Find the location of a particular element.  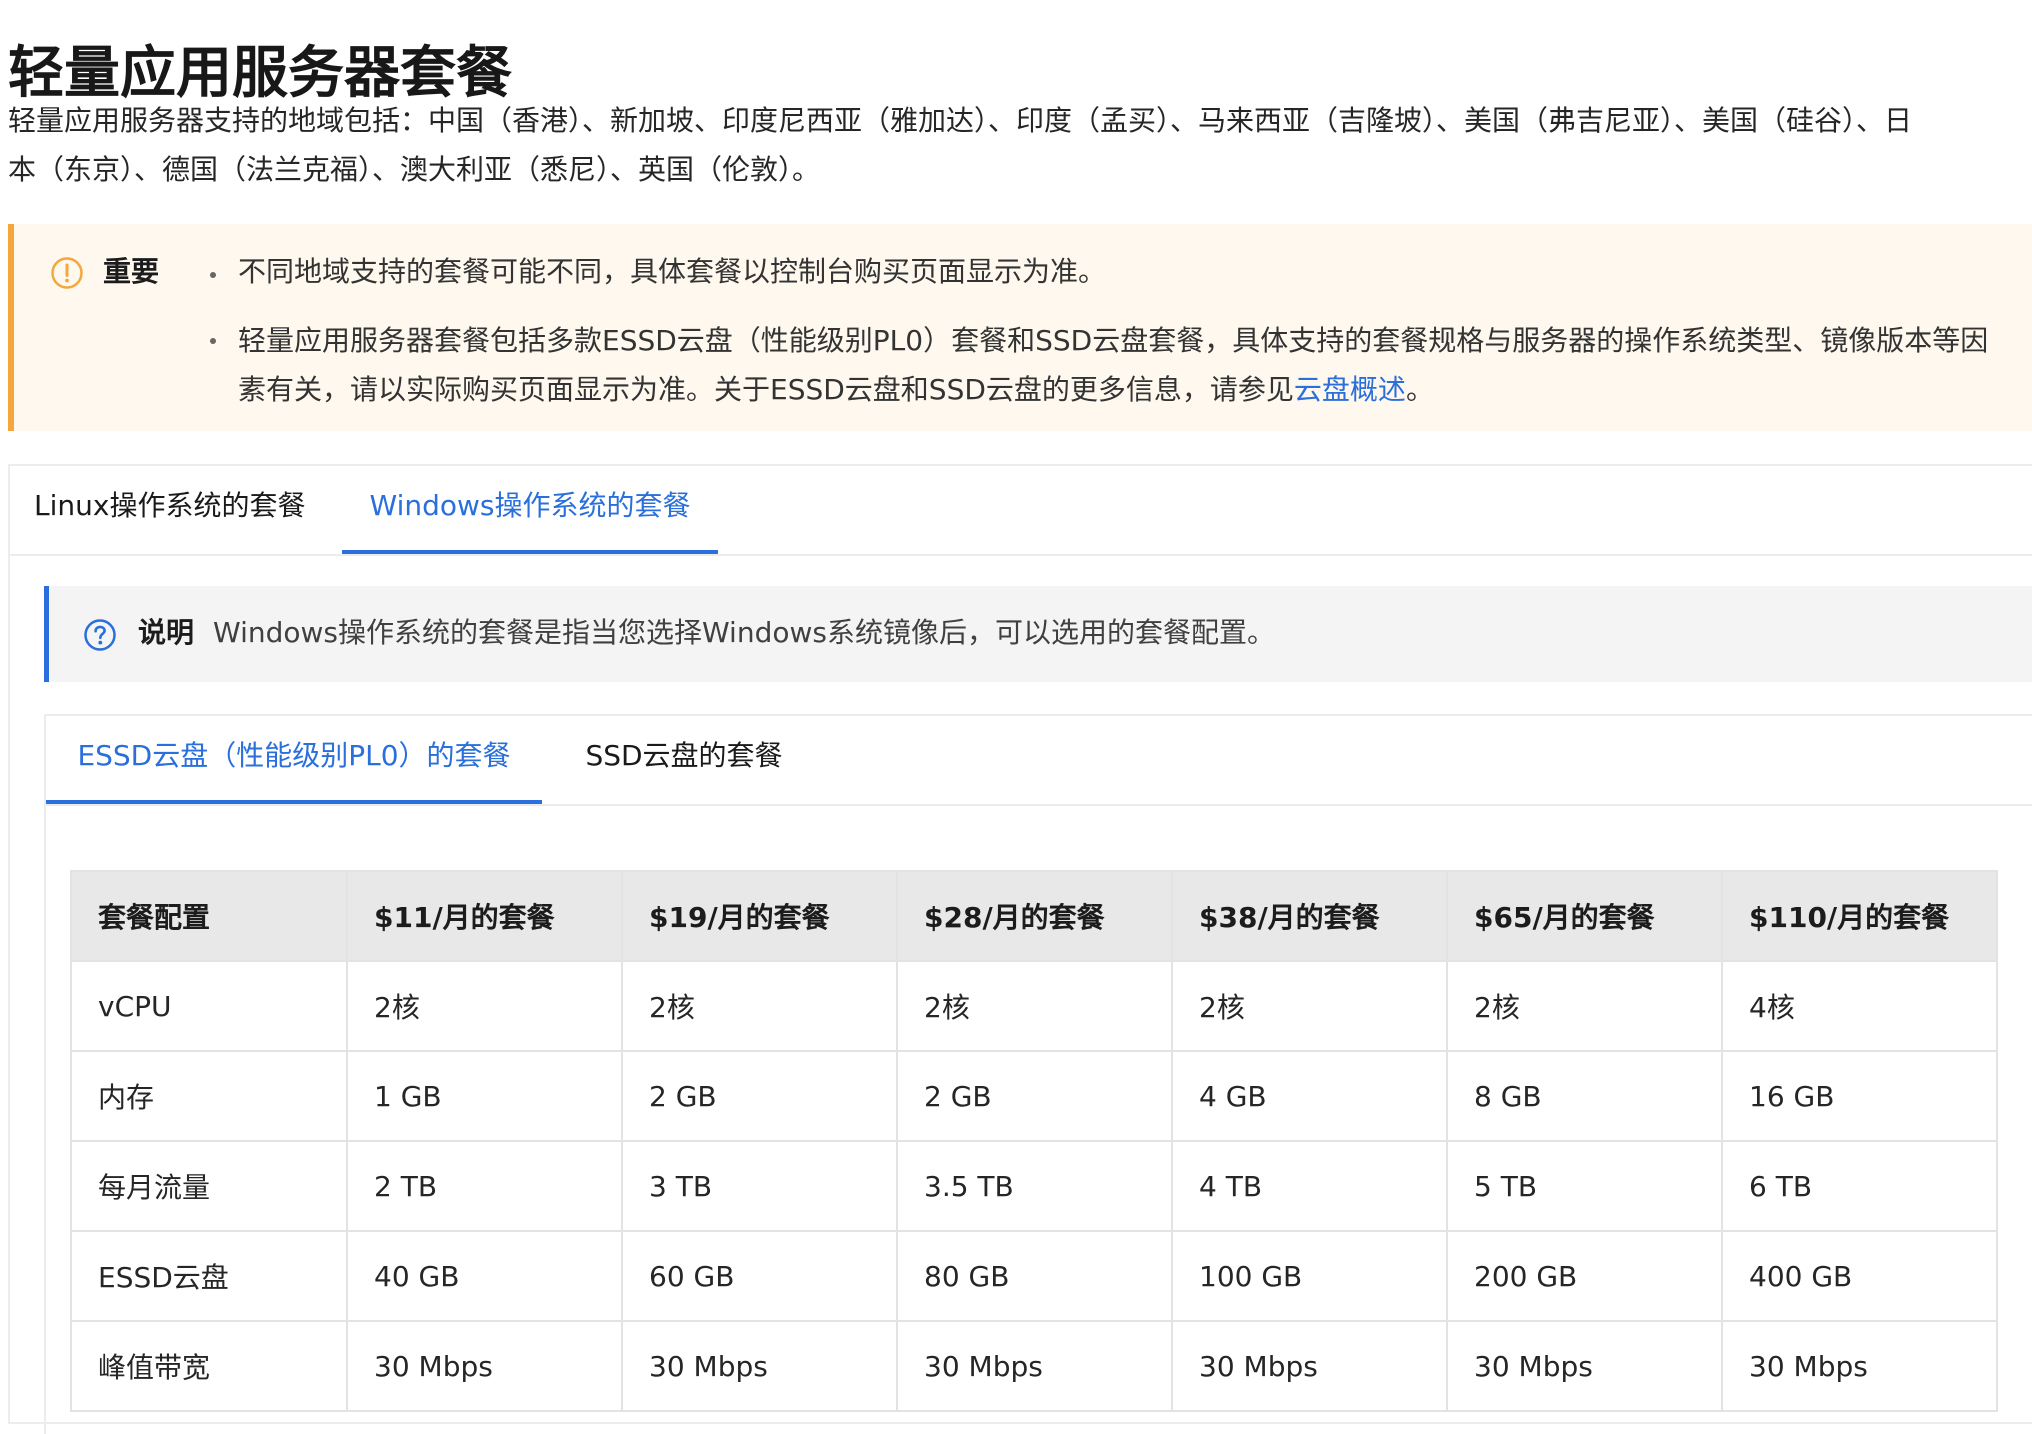

table-row: 每月流量 2 TB 3 TB 3.5 TB 4 TB 5 TB 6 TB is located at coordinates (1034, 1186).